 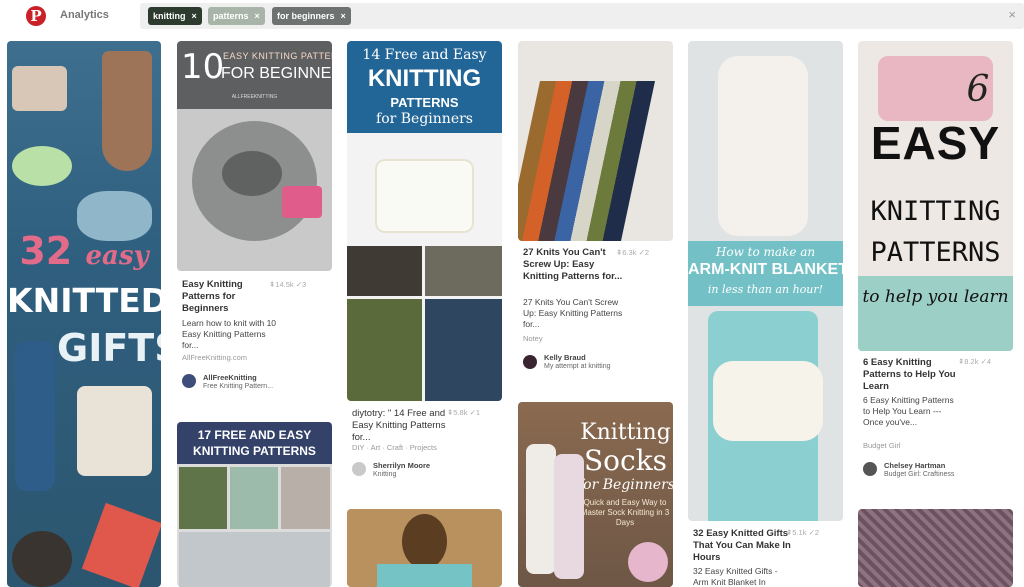 I want to click on pin-title: Easy Knitting Patterns for Beginners, so click(x=232, y=297).